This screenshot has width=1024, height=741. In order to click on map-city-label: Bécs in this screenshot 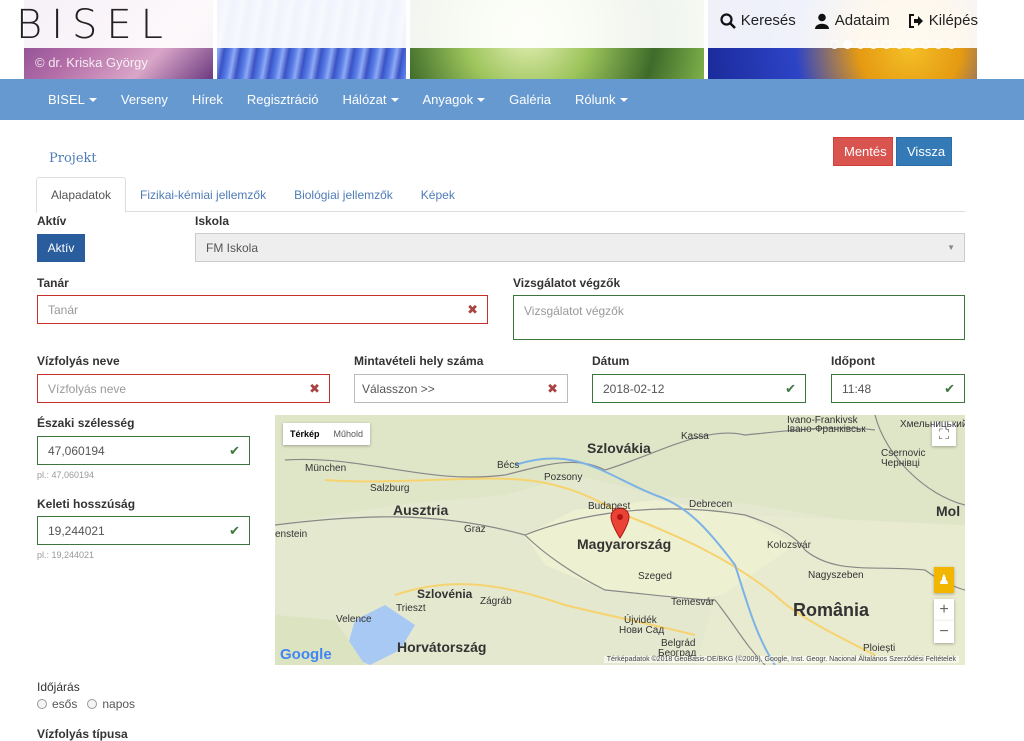, I will do `click(508, 465)`.